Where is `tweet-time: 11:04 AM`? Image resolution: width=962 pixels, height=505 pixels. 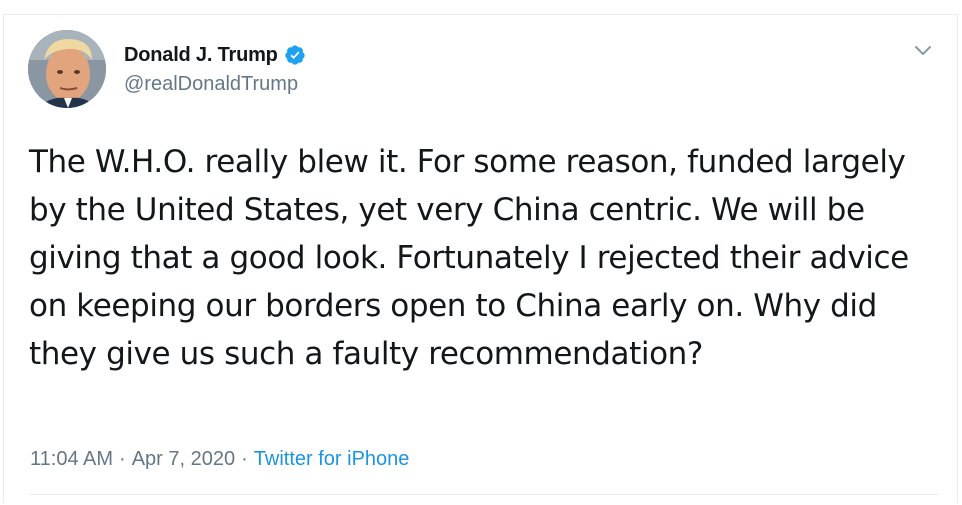 tweet-time: 11:04 AM is located at coordinates (71, 459).